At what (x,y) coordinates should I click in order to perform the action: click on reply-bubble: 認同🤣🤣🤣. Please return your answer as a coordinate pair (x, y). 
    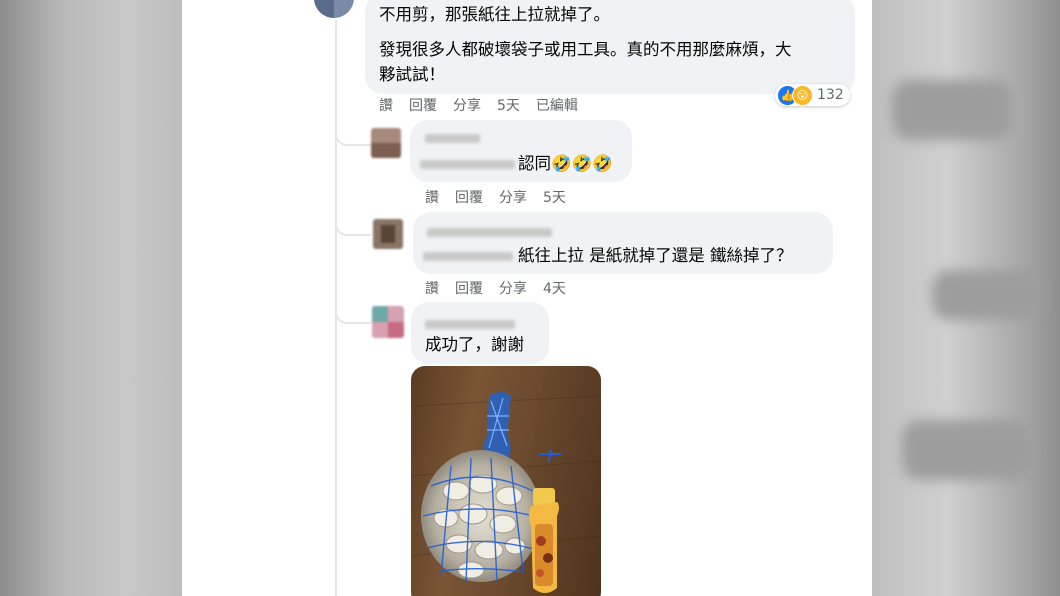
    Looking at the image, I should click on (521, 151).